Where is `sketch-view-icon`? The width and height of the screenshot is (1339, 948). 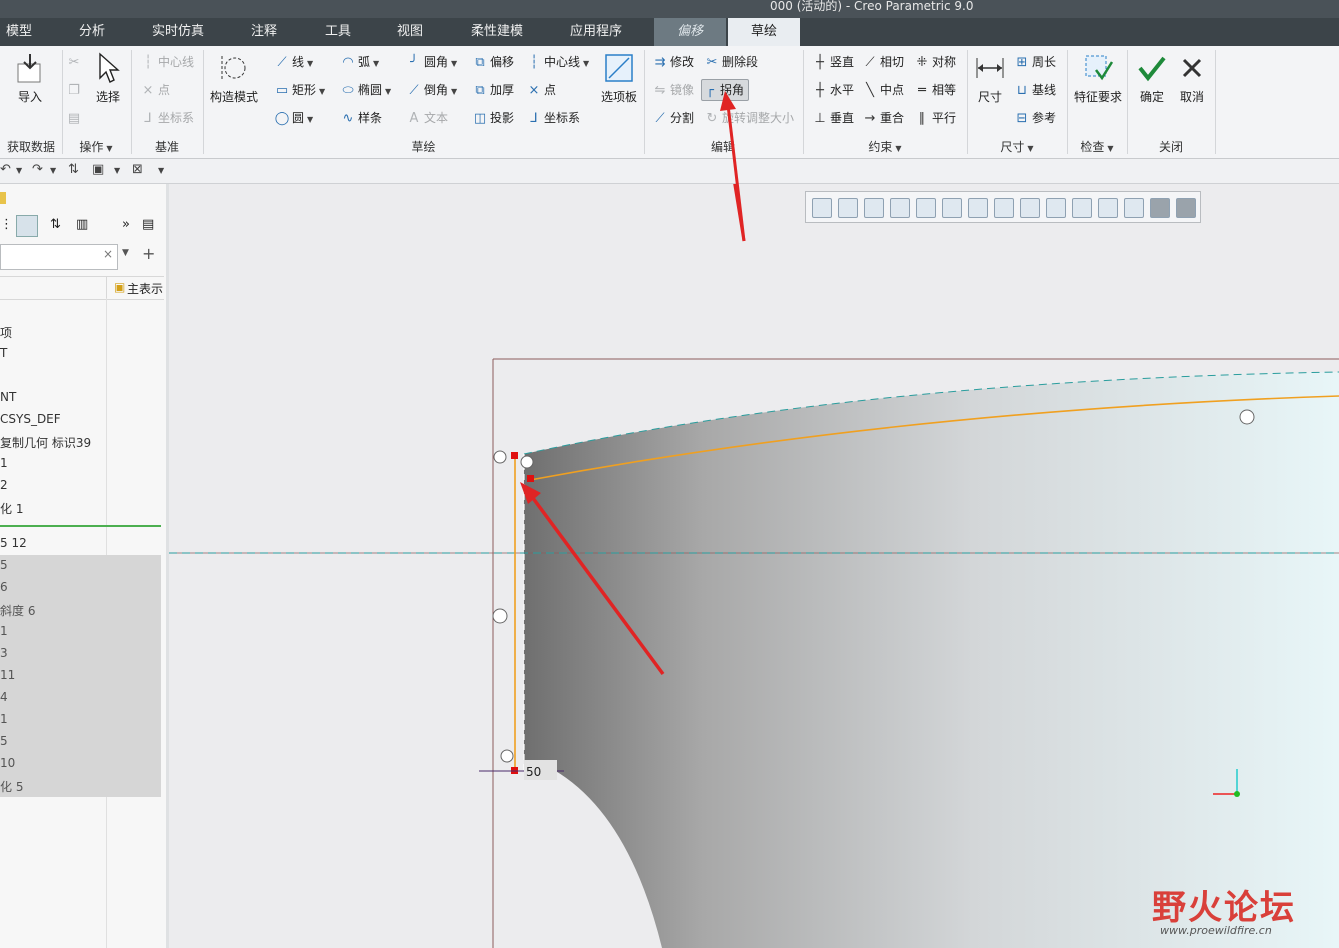
sketch-view-icon is located at coordinates (1134, 208).